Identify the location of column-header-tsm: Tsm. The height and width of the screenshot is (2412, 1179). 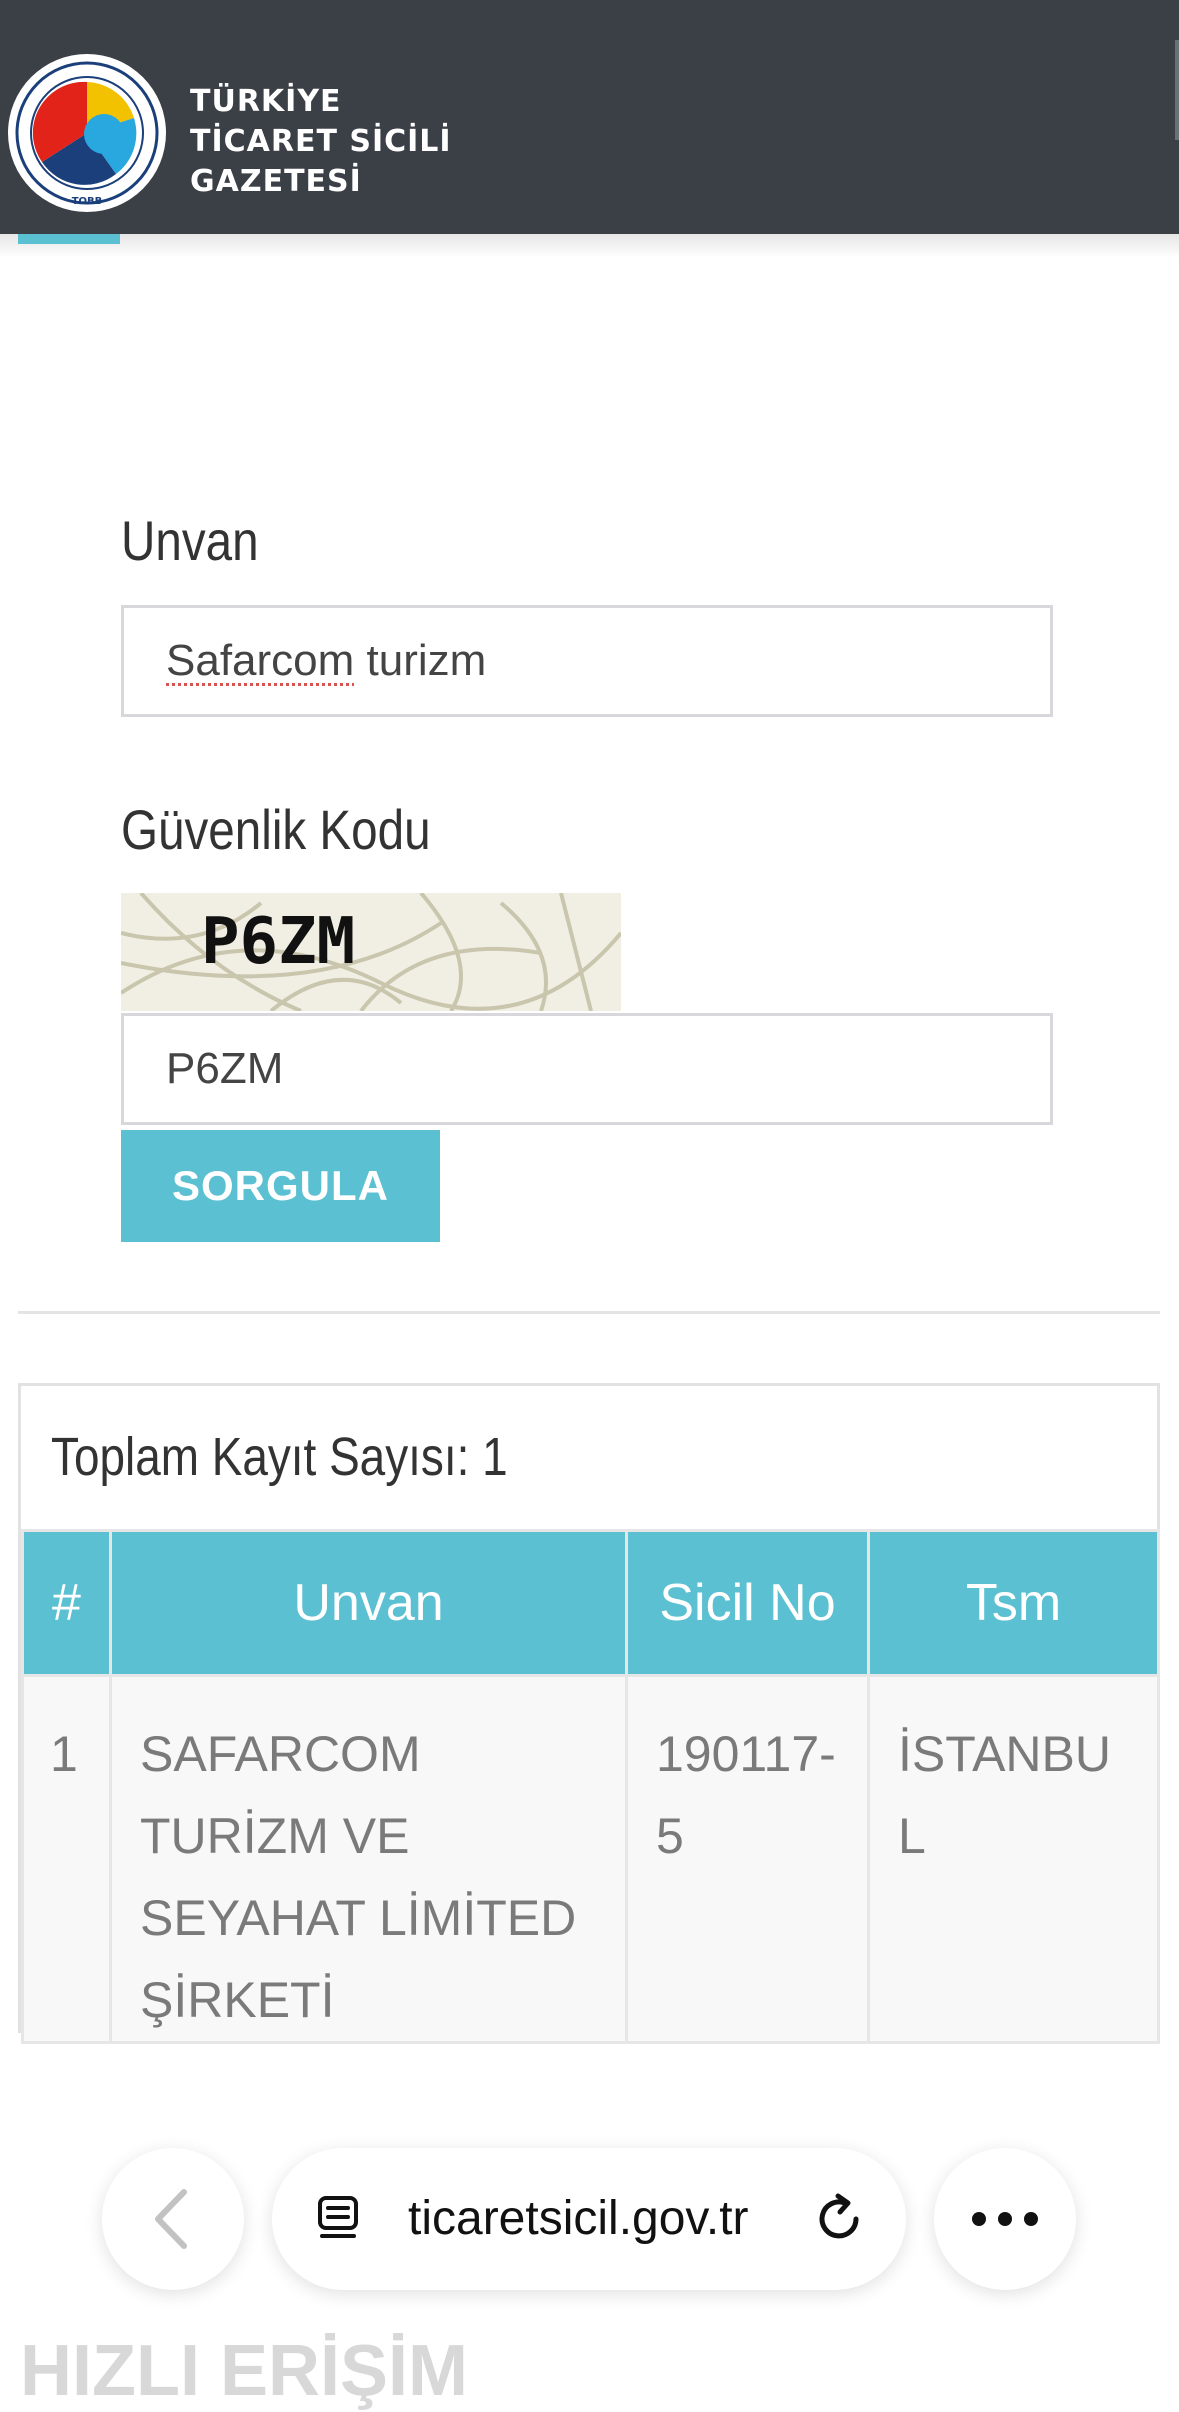
(1013, 1603).